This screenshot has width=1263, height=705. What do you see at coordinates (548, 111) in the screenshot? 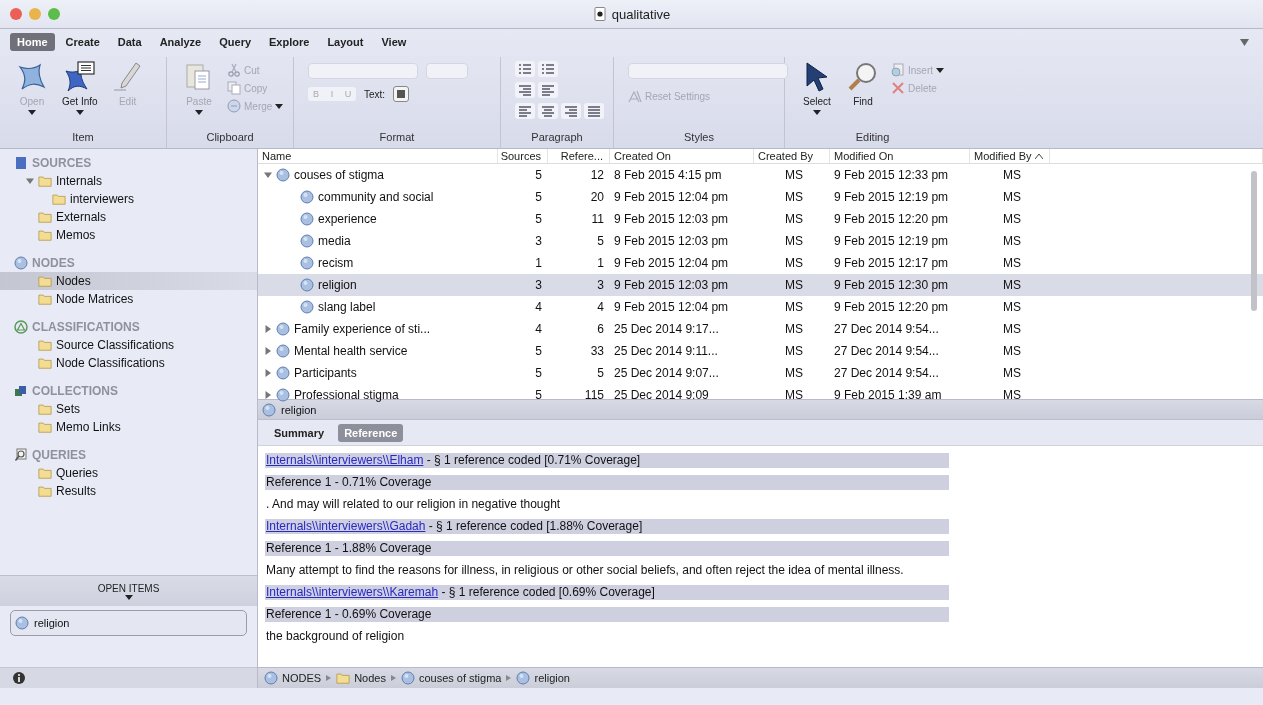
I see `align-center-button` at bounding box center [548, 111].